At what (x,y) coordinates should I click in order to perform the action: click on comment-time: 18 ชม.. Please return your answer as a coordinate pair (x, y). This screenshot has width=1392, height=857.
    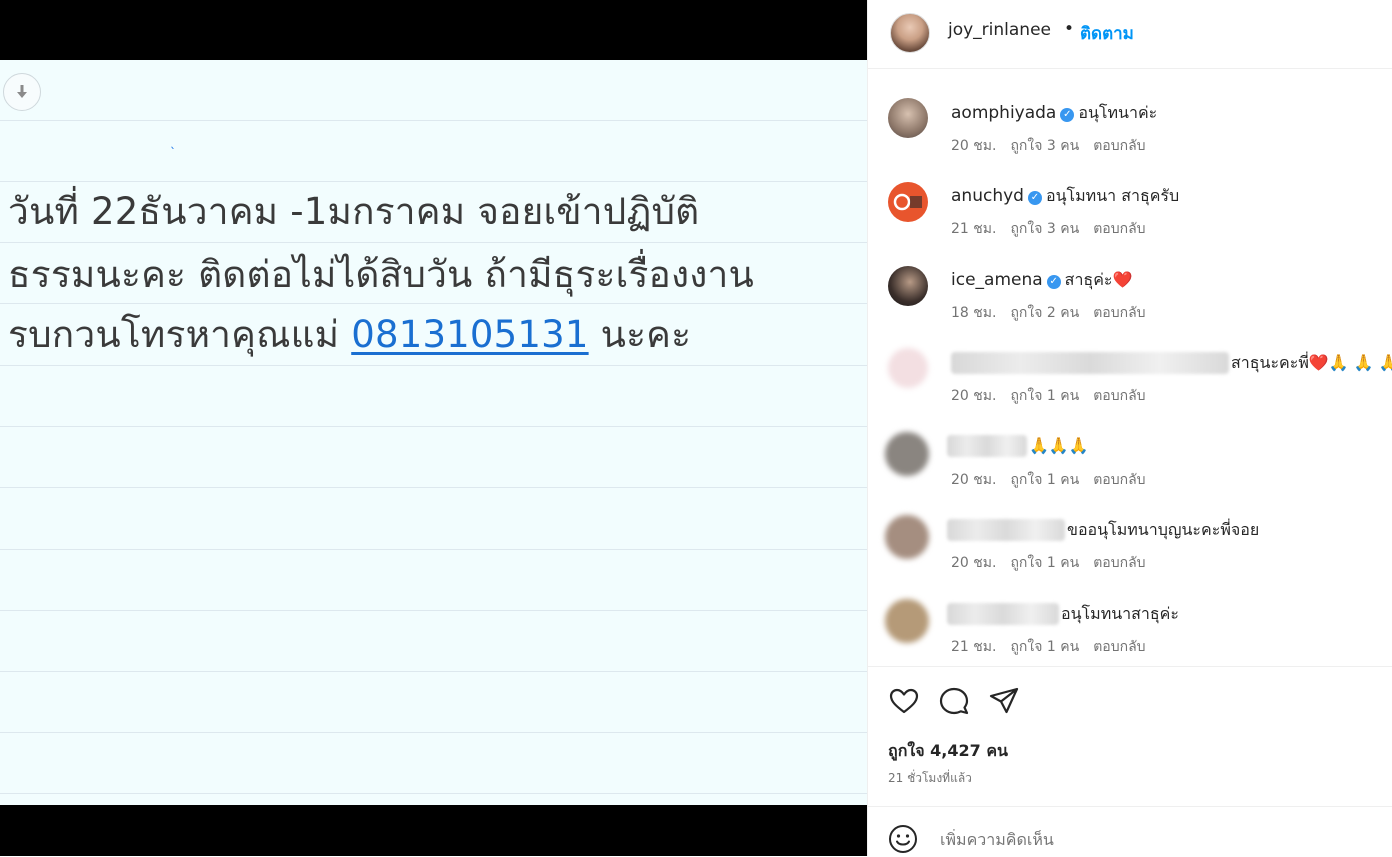
    Looking at the image, I should click on (973, 313).